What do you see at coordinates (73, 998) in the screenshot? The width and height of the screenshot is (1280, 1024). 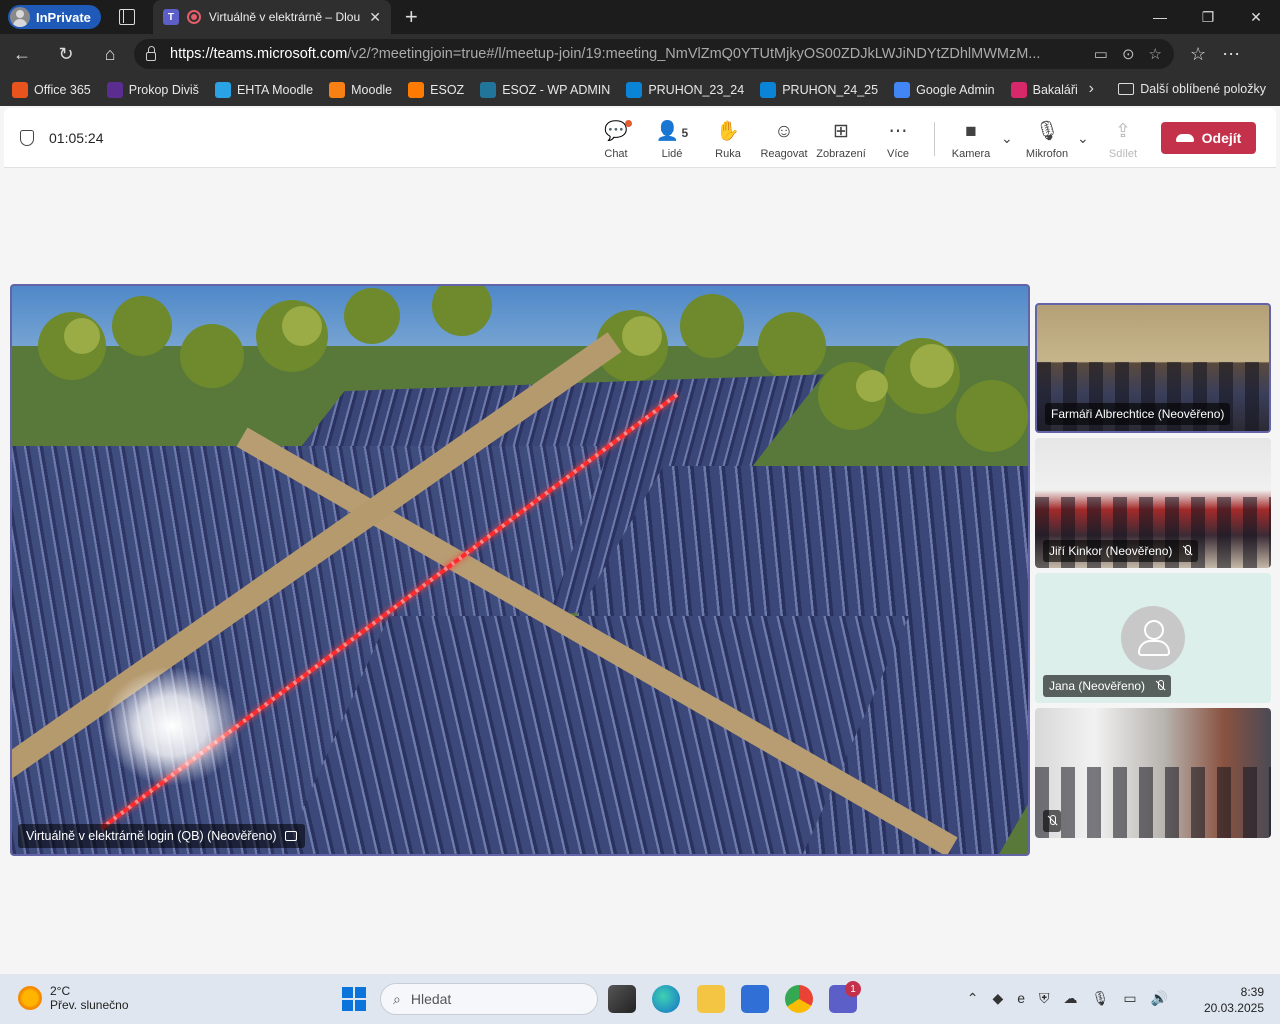 I see `weather-widget: 2°C Přev. slunečno` at bounding box center [73, 998].